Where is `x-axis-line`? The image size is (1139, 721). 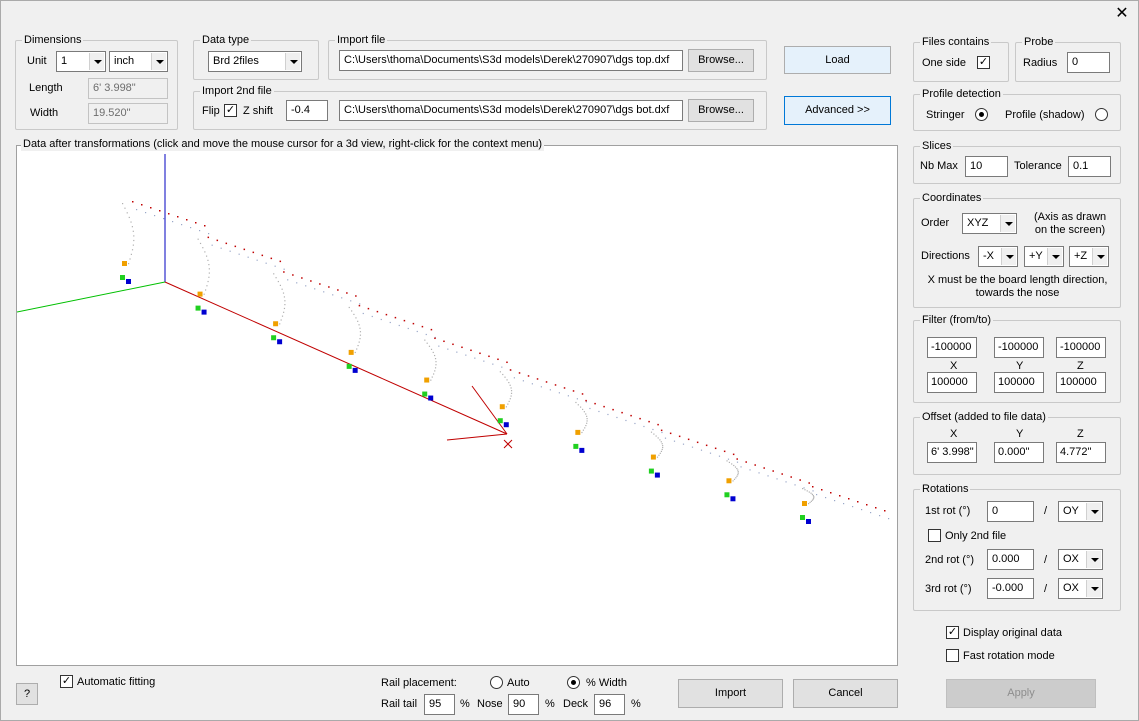
x-axis-line is located at coordinates (336, 358).